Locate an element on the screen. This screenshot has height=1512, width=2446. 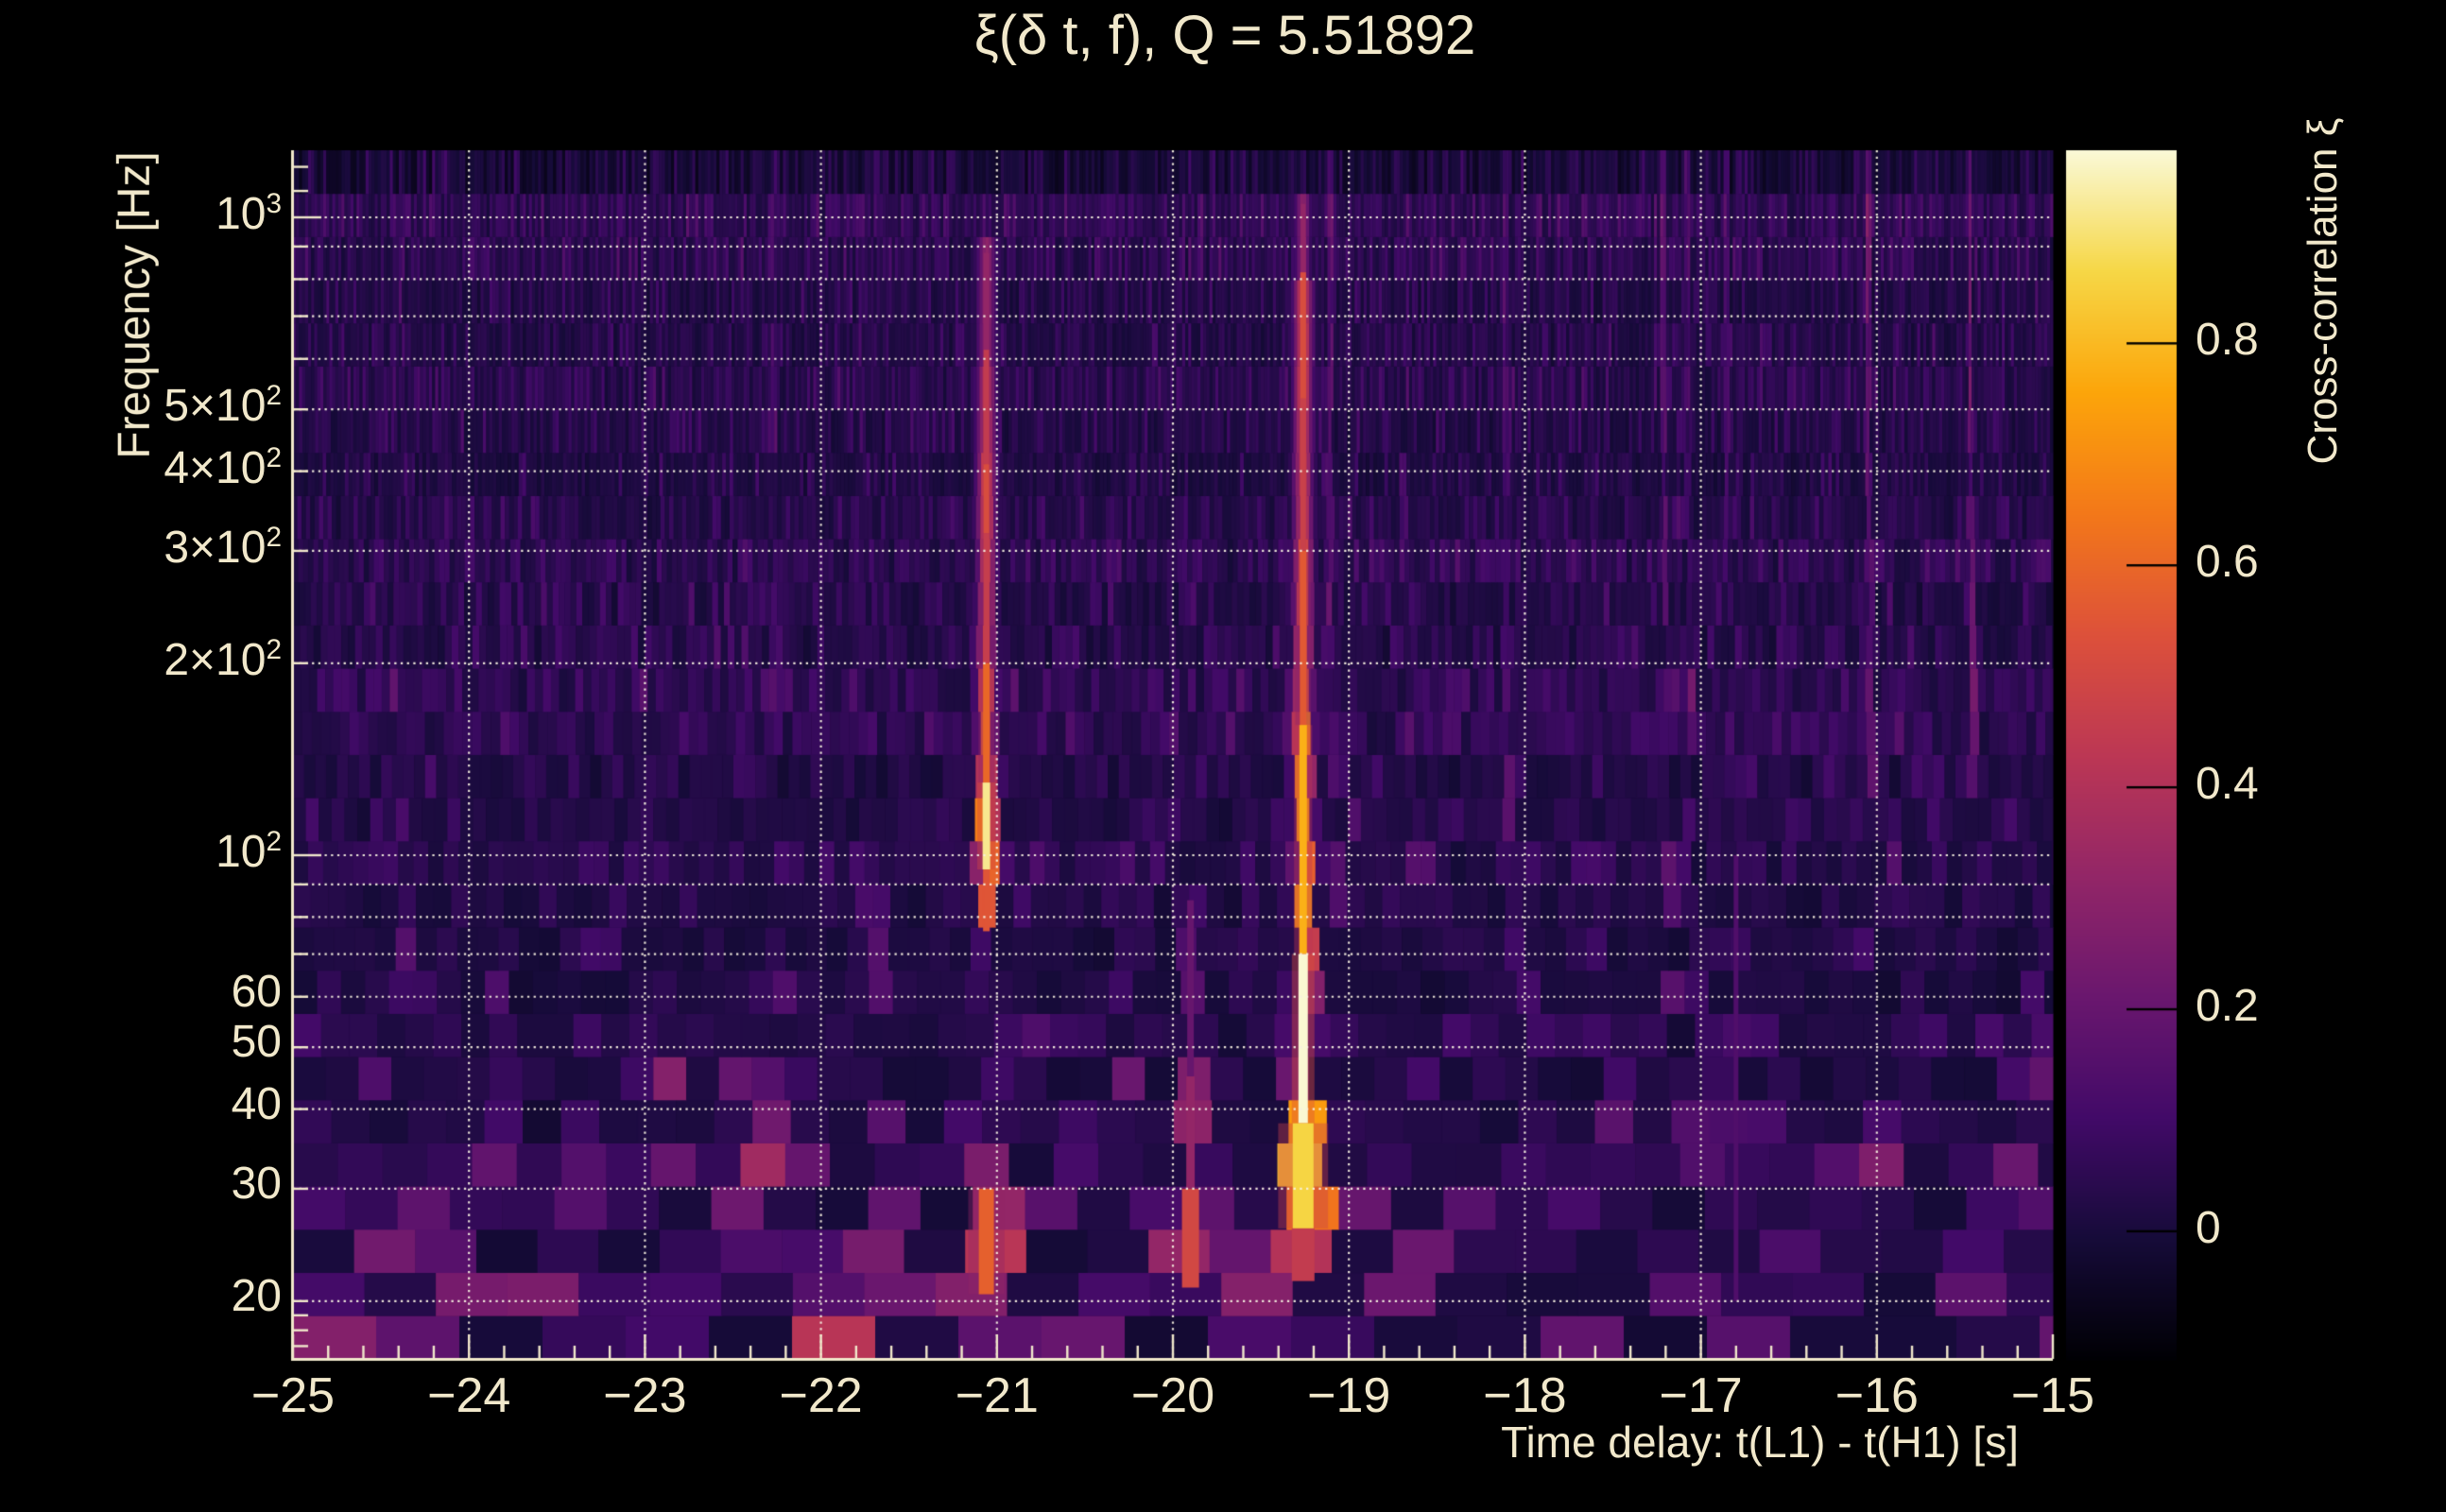
y-tick-label: 20 is located at coordinates (256, 1295).